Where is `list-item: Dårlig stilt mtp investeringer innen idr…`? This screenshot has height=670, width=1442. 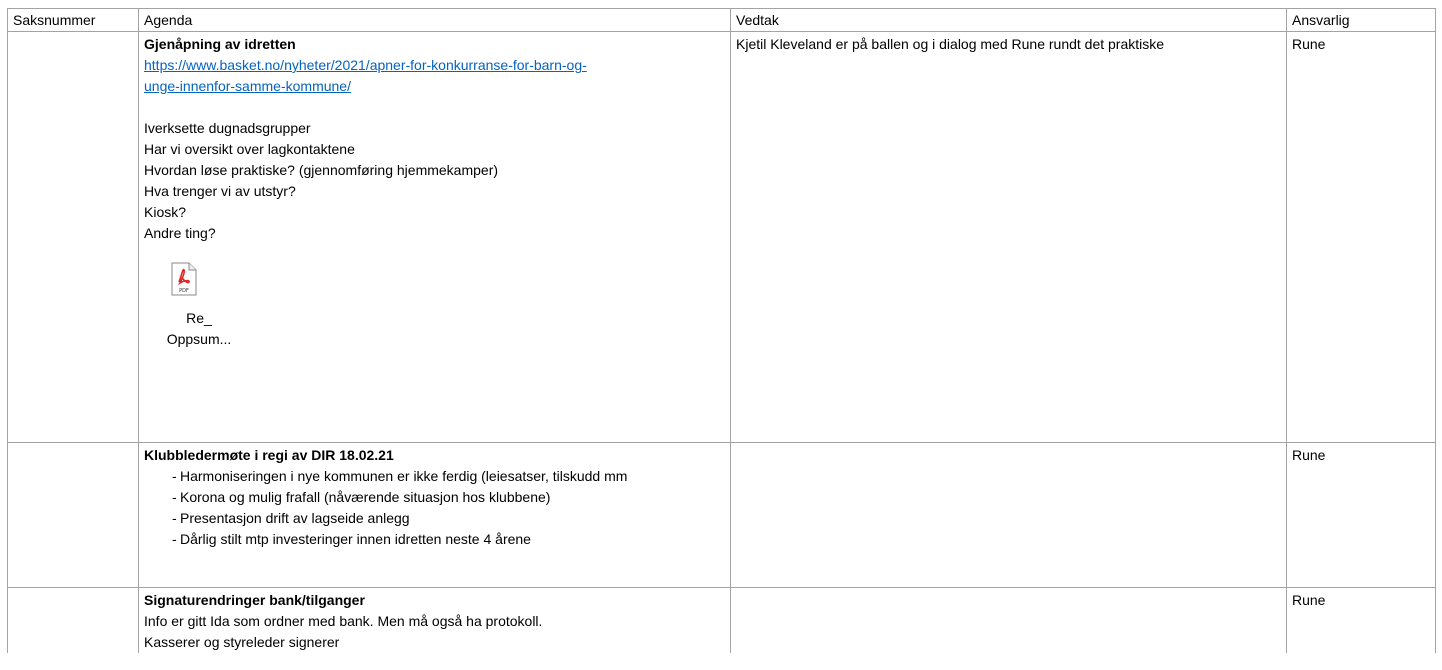
list-item: Dårlig stilt mtp investeringer innen idr… is located at coordinates (448, 539).